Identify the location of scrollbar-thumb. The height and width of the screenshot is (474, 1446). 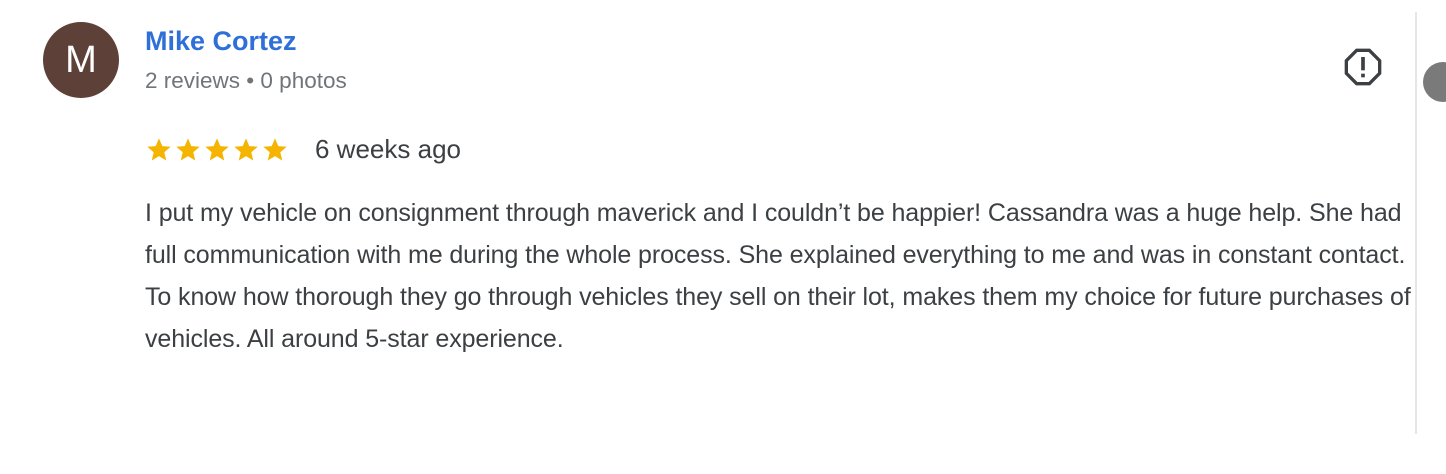
(1434, 82).